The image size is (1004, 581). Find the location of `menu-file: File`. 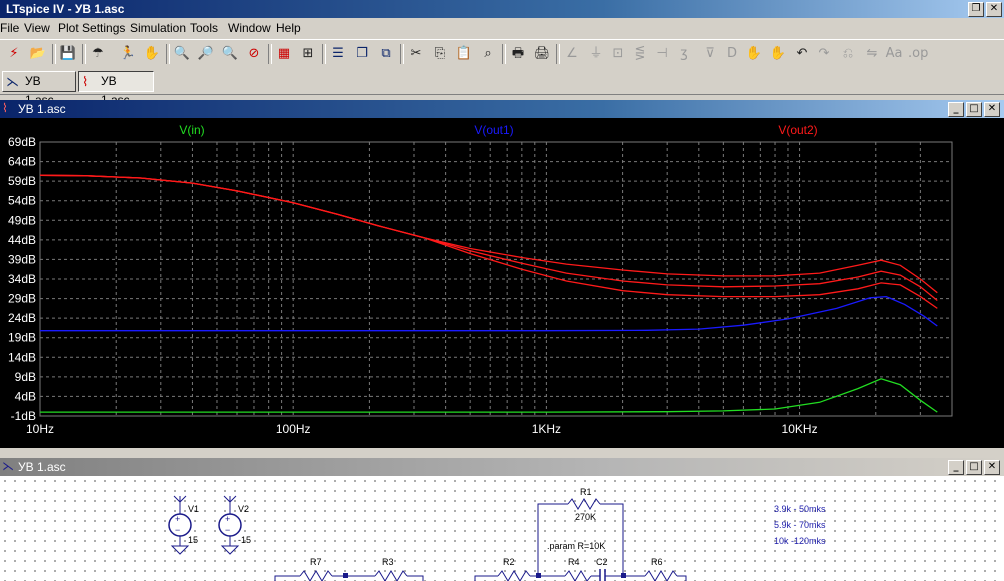

menu-file: File is located at coordinates (9, 28).